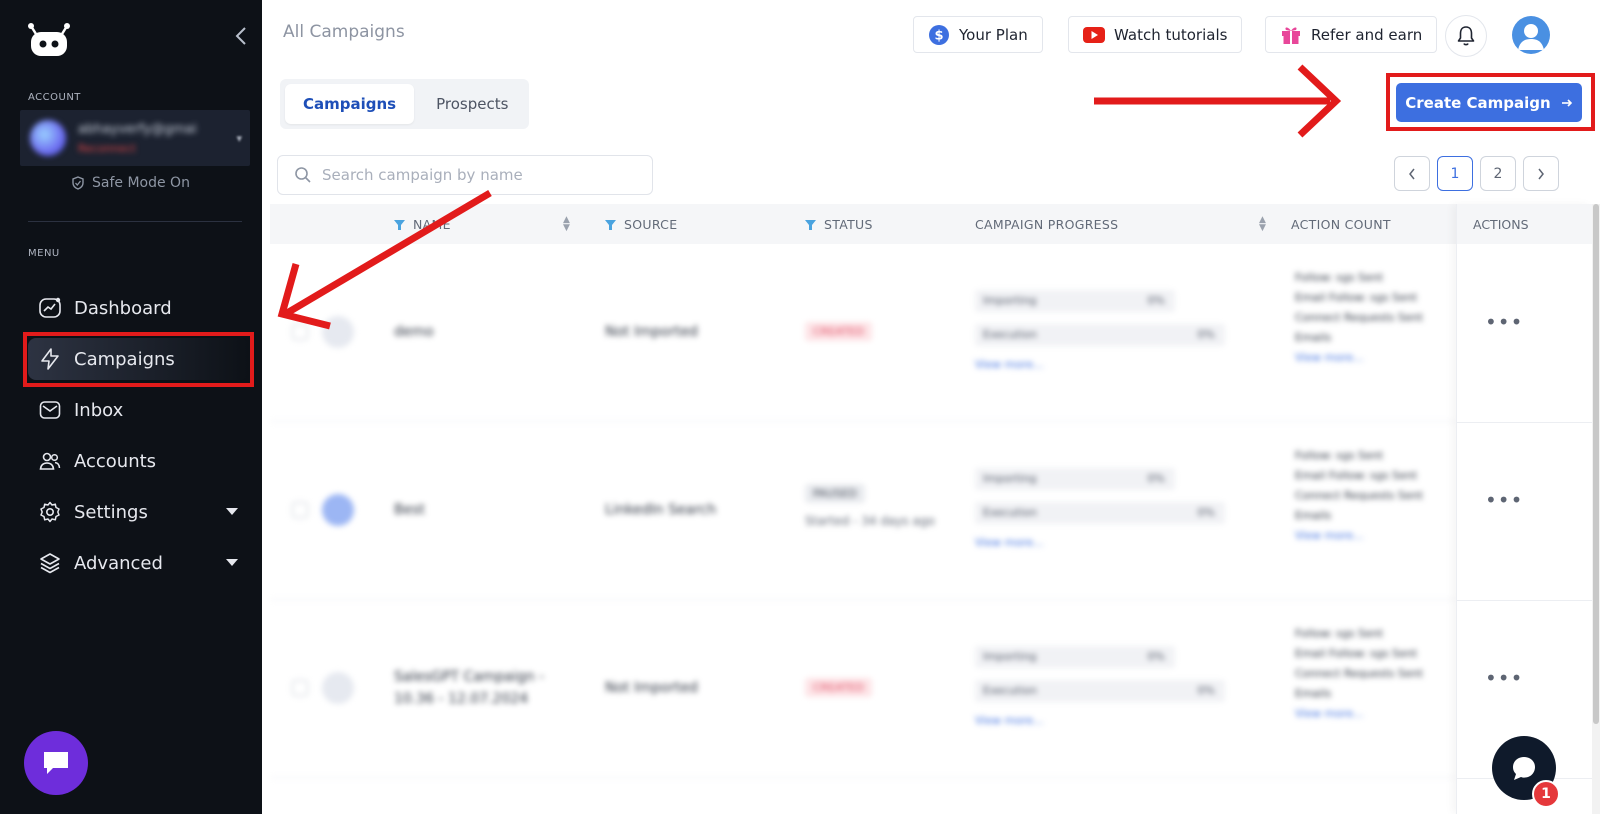 Image resolution: width=1600 pixels, height=814 pixels. What do you see at coordinates (350, 104) in the screenshot?
I see `tab-campaigns: Campaigns` at bounding box center [350, 104].